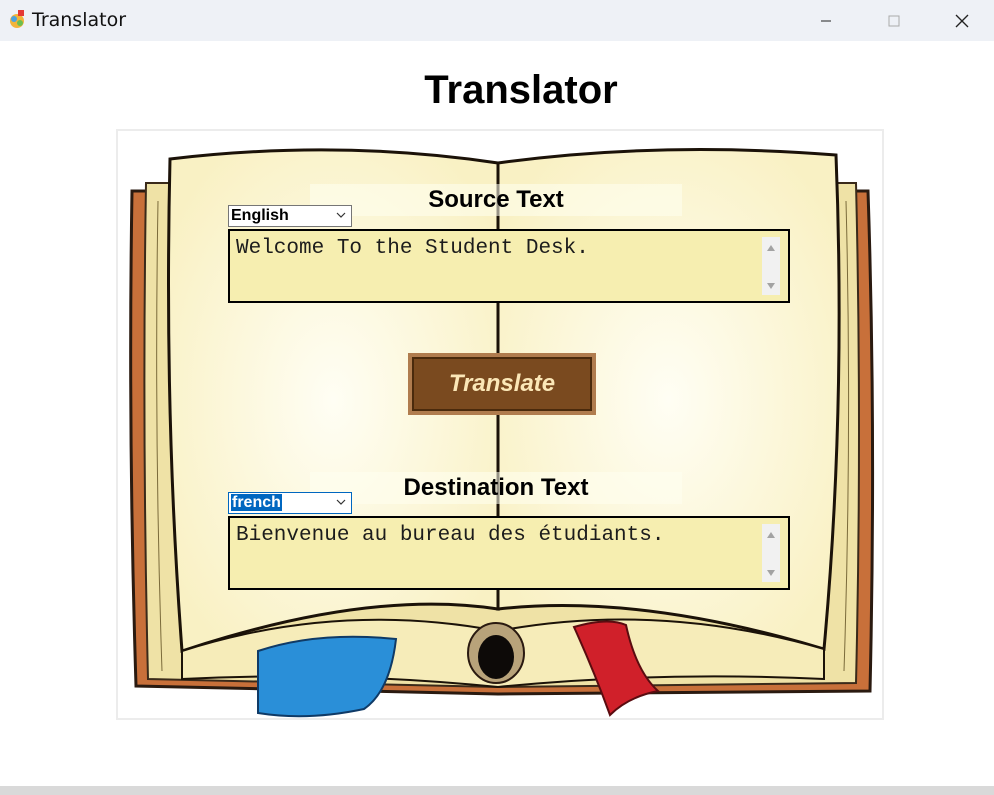 This screenshot has width=994, height=795. Describe the element at coordinates (290, 503) in the screenshot. I see `destination-language-select: french` at that location.